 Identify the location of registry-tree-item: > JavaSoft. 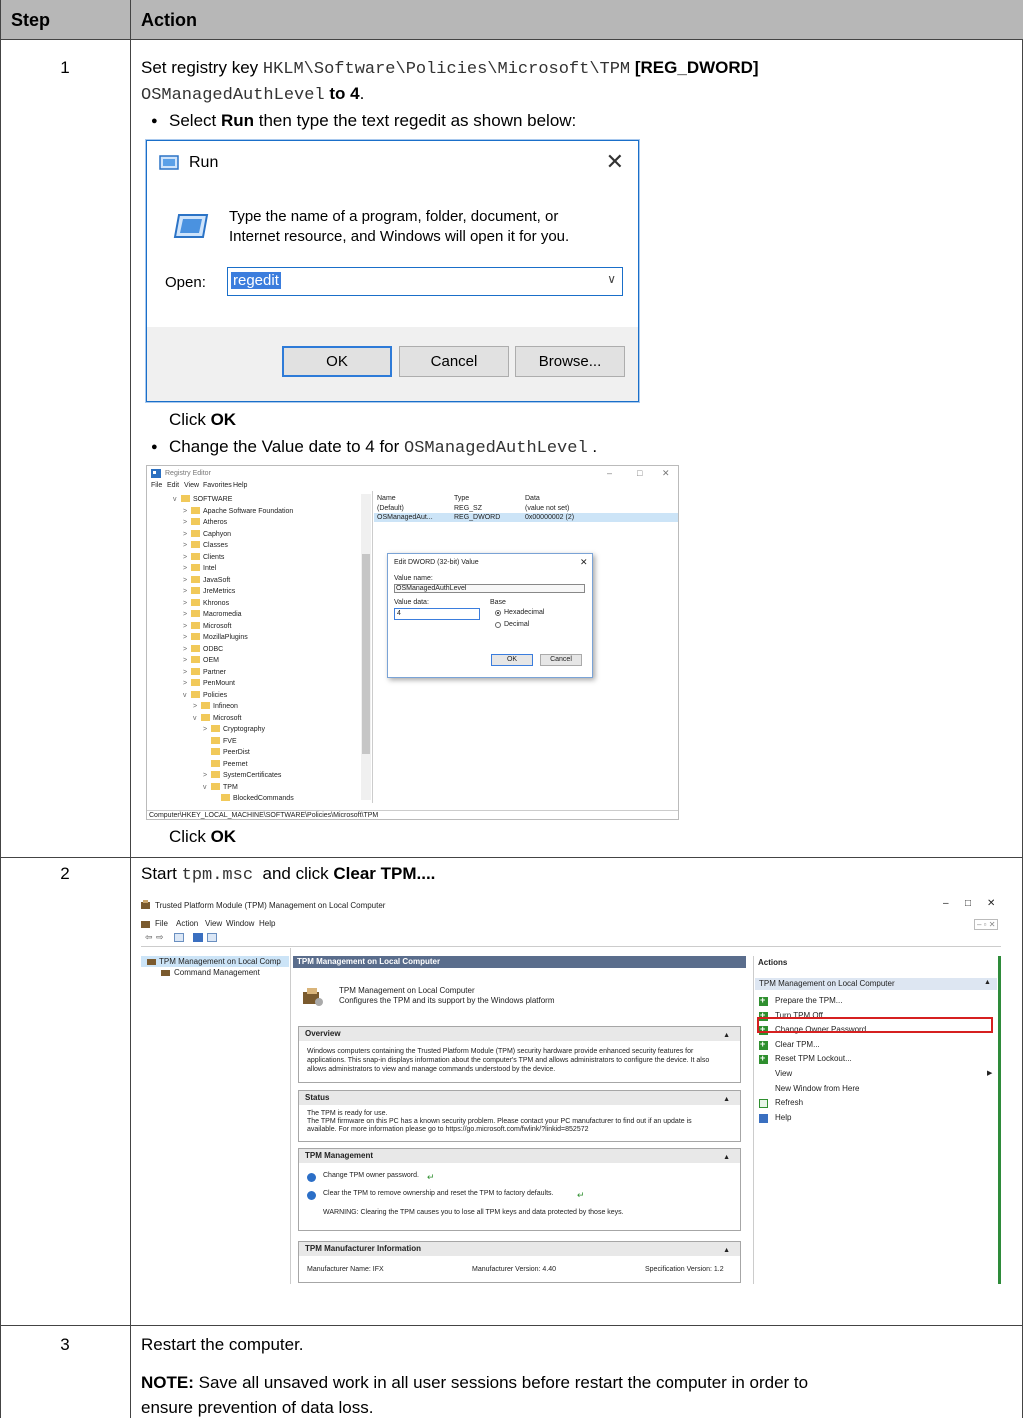
(206, 579).